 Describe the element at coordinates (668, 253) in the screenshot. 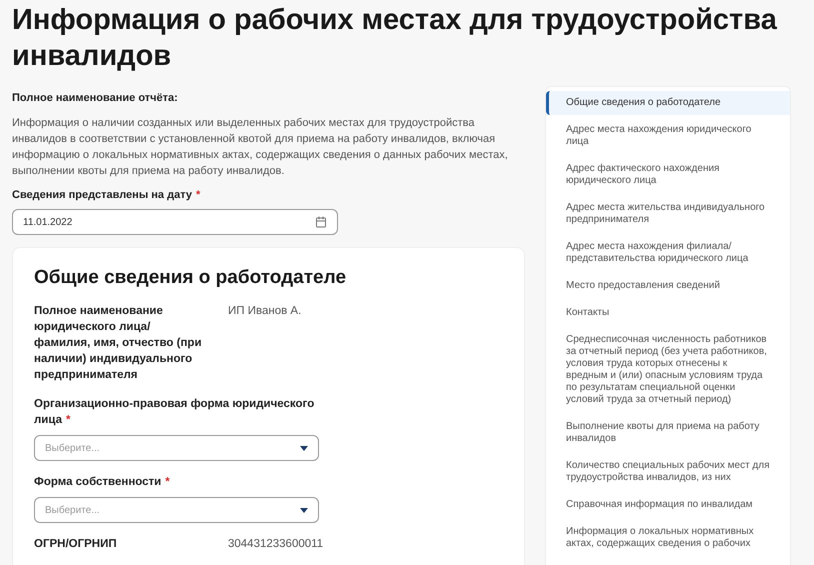

I see `nav-item: Адрес места нахождения филиала/ представительства юридического лица` at that location.